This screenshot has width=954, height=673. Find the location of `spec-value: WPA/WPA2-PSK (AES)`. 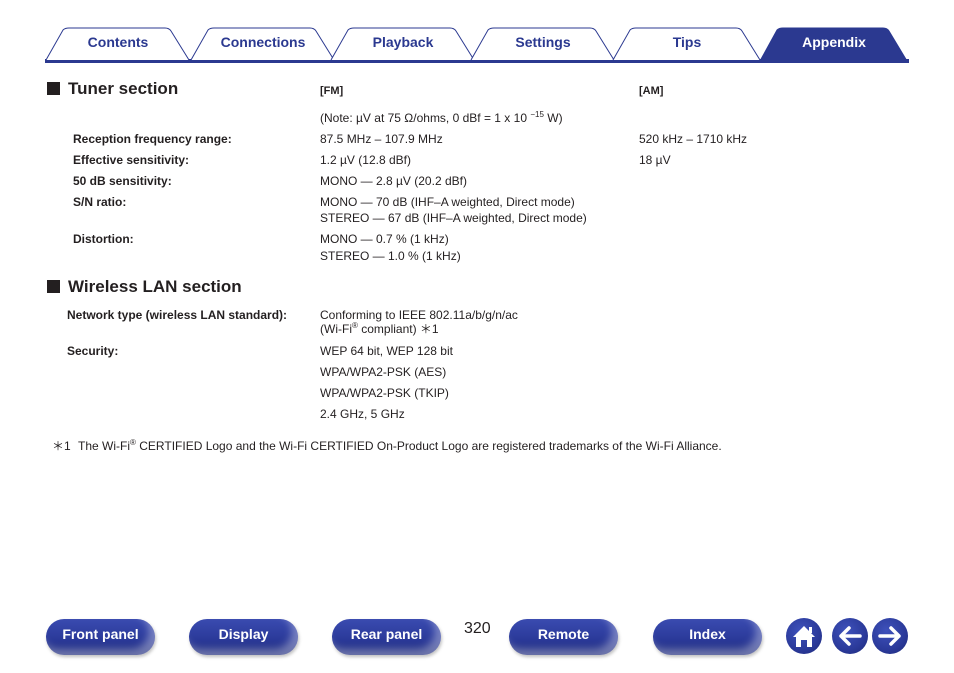

spec-value: WPA/WPA2-PSK (AES) is located at coordinates (383, 372).